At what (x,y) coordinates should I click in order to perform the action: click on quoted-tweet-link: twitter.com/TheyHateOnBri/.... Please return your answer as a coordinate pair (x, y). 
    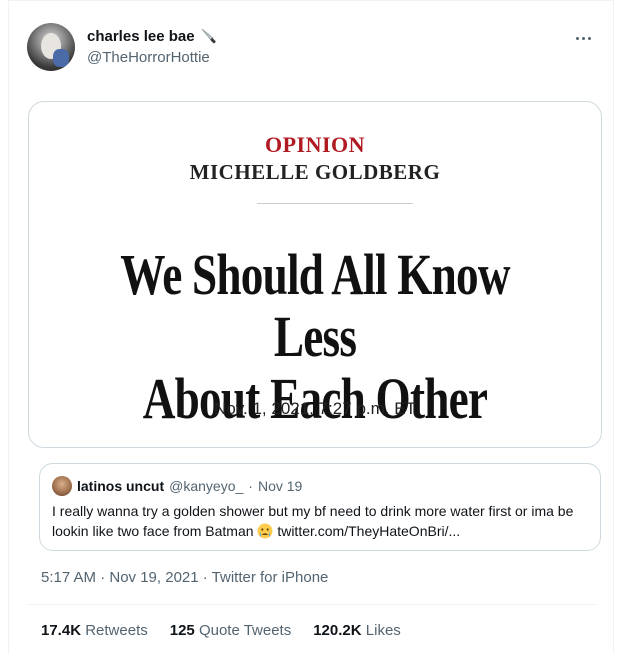
    Looking at the image, I should click on (368, 531).